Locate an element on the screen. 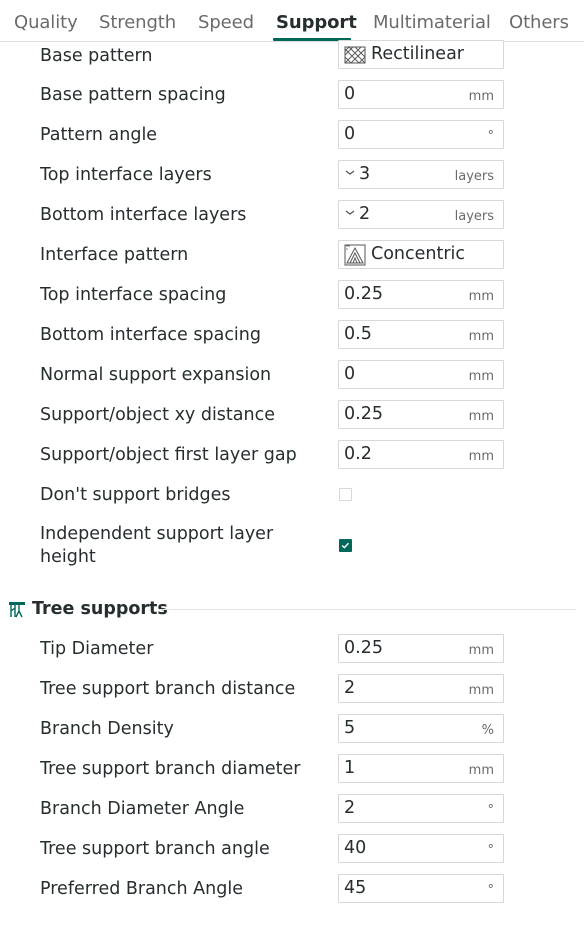 The image size is (584, 938). interface-pattern-select: Concentric is located at coordinates (421, 254).